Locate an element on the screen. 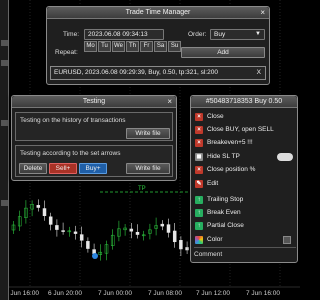  order-menu-title: #50483718353 Buy 0.50 is located at coordinates (244, 101).